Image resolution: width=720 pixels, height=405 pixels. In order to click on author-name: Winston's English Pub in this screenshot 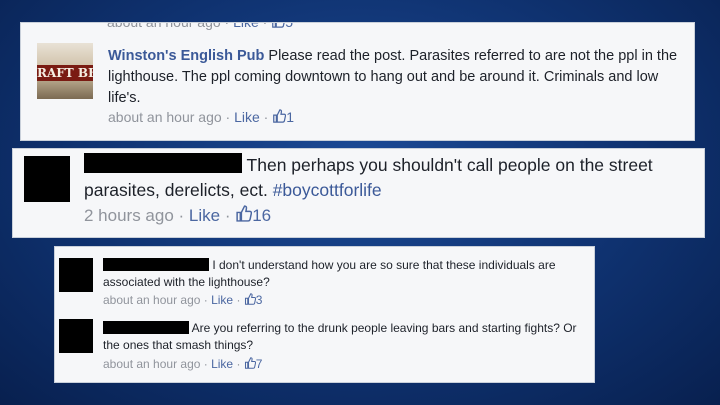, I will do `click(186, 56)`.